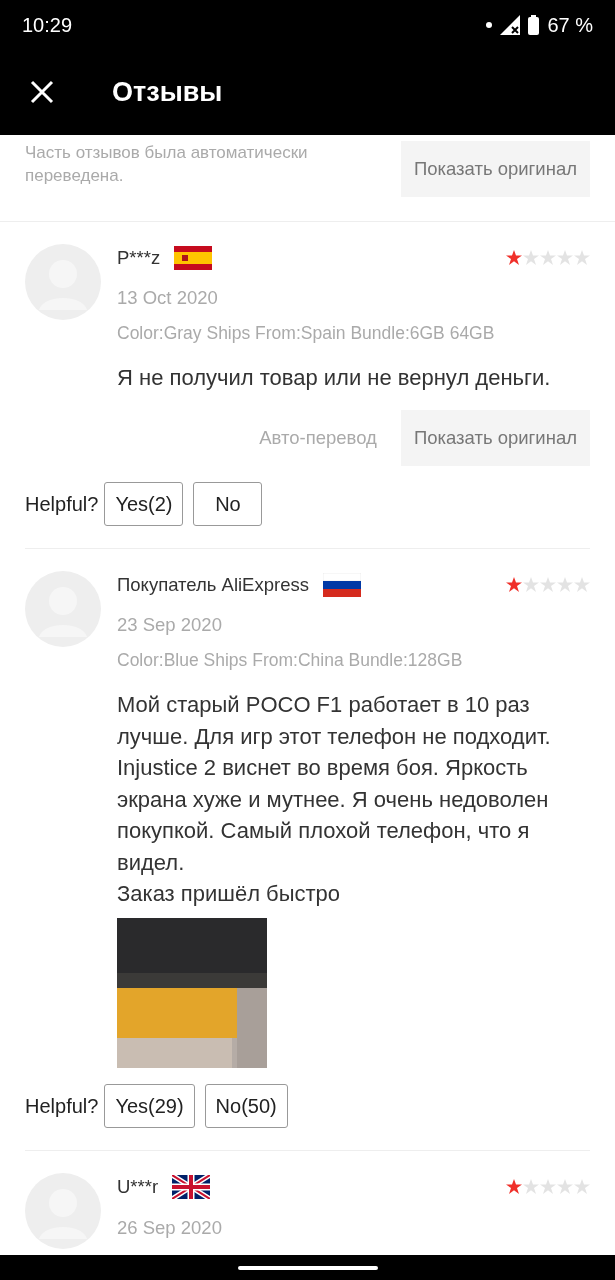 The height and width of the screenshot is (1280, 615). Describe the element at coordinates (167, 92) in the screenshot. I see `page-title: Отзывы` at that location.